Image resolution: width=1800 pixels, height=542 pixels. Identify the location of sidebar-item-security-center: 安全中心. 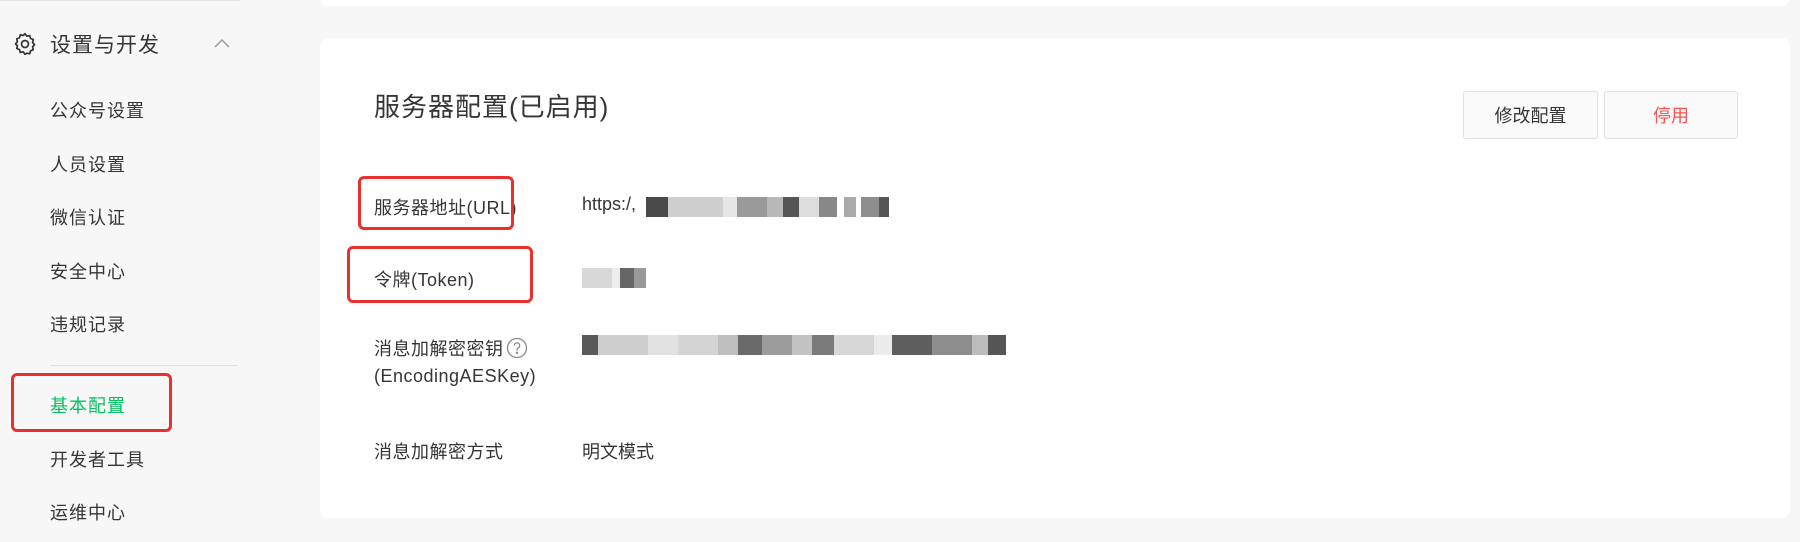
(88, 272).